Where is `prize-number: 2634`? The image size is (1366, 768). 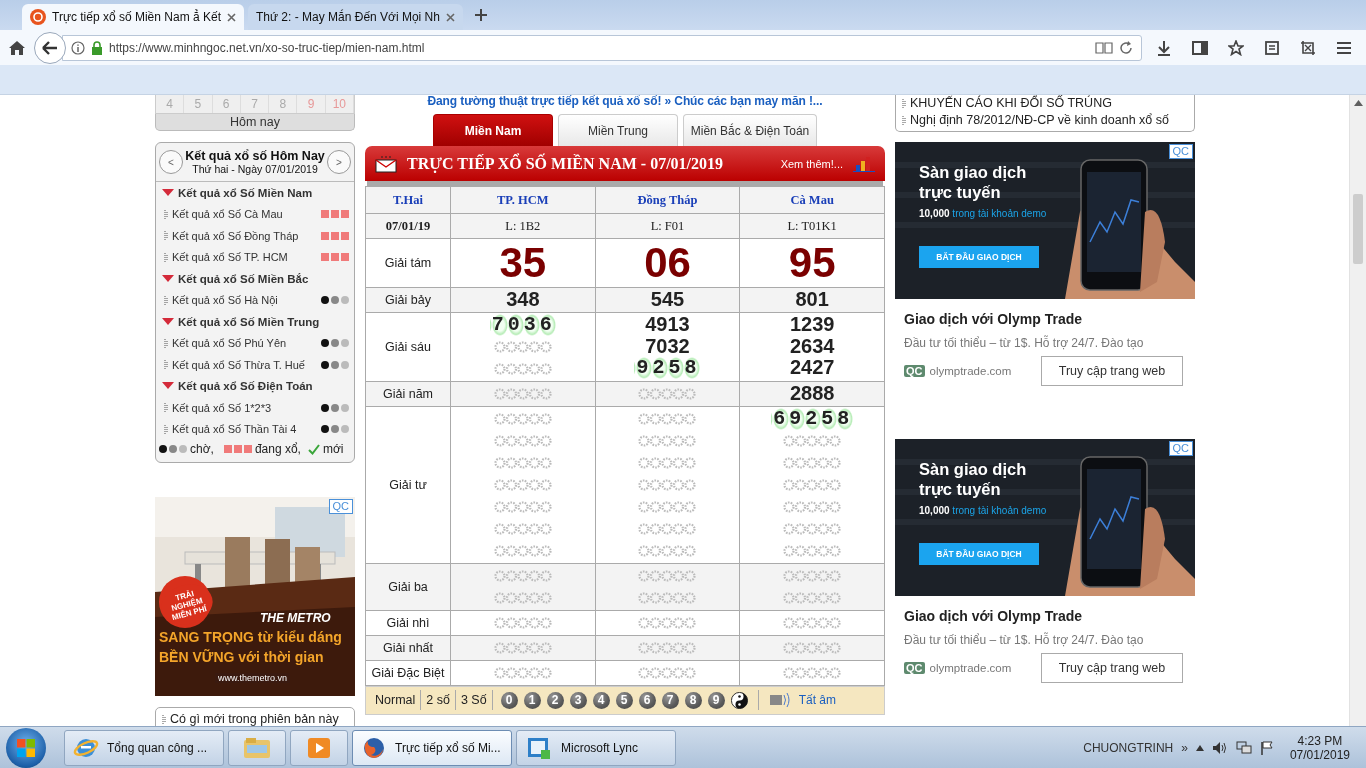
prize-number: 2634 is located at coordinates (812, 346).